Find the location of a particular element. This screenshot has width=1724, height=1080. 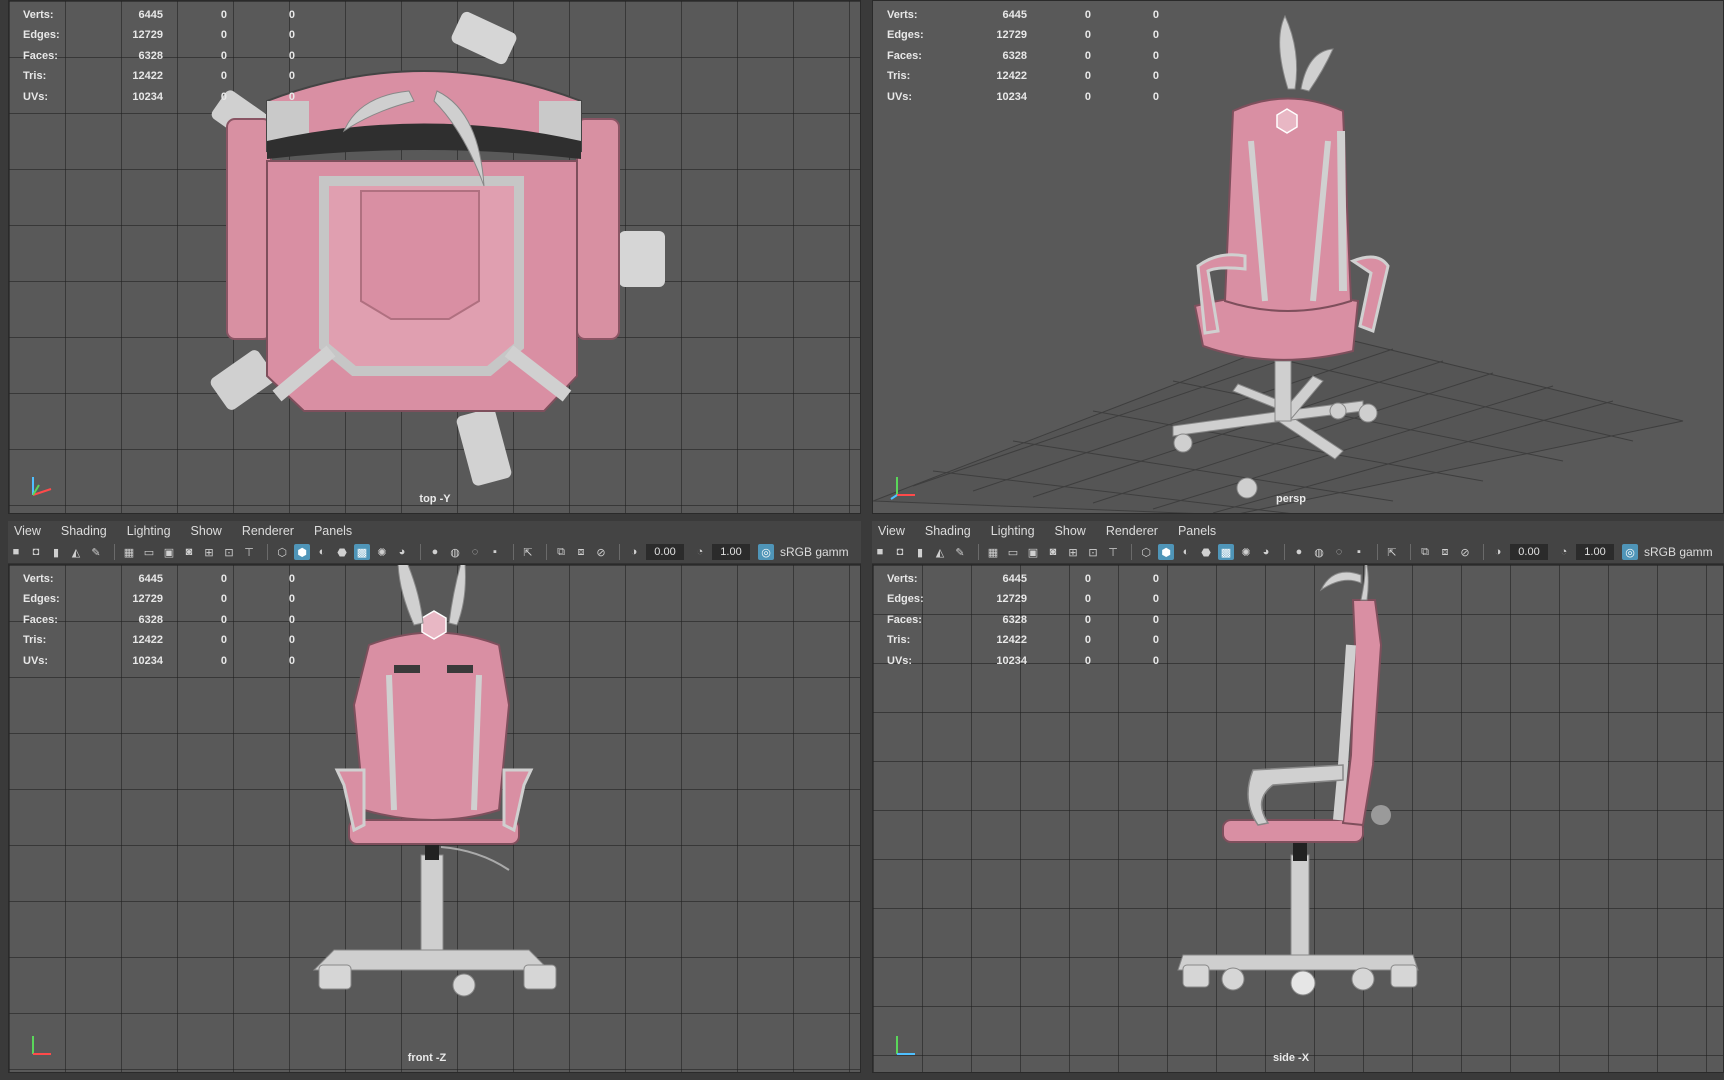

axis-gizmo-icon is located at coordinates (41, 1045).